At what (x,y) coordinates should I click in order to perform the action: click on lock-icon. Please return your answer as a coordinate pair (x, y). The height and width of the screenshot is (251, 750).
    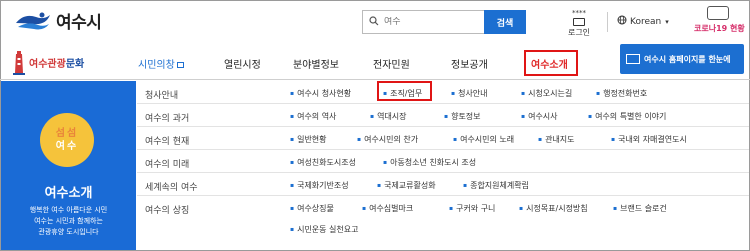
    Looking at the image, I should click on (579, 22).